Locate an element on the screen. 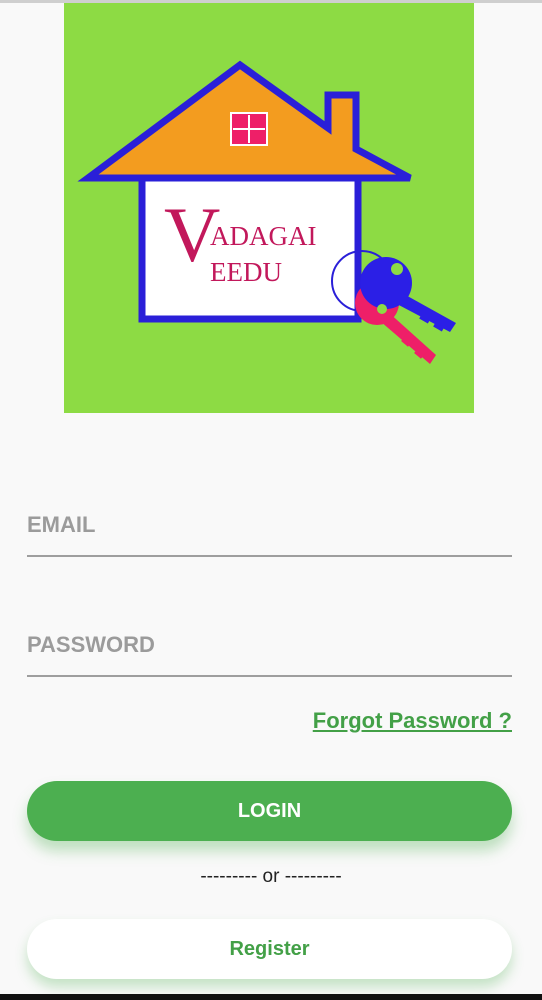  email-field is located at coordinates (269, 526).